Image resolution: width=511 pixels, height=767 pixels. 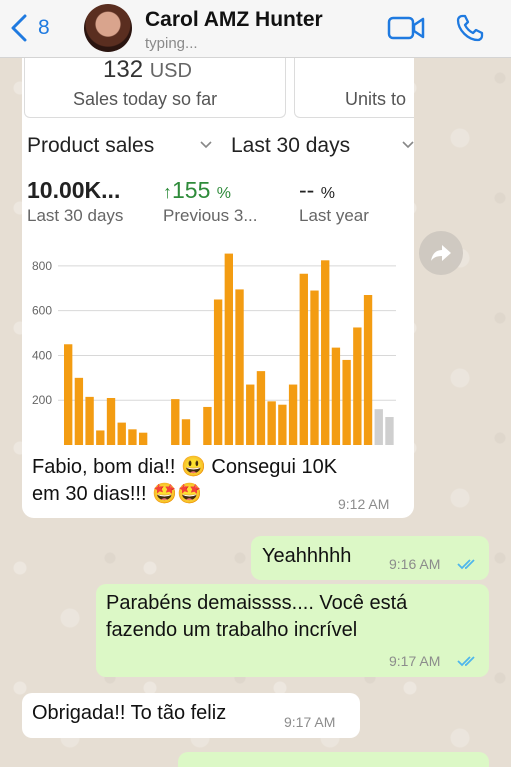 What do you see at coordinates (376, 99) in the screenshot?
I see `units-caption: Units to` at bounding box center [376, 99].